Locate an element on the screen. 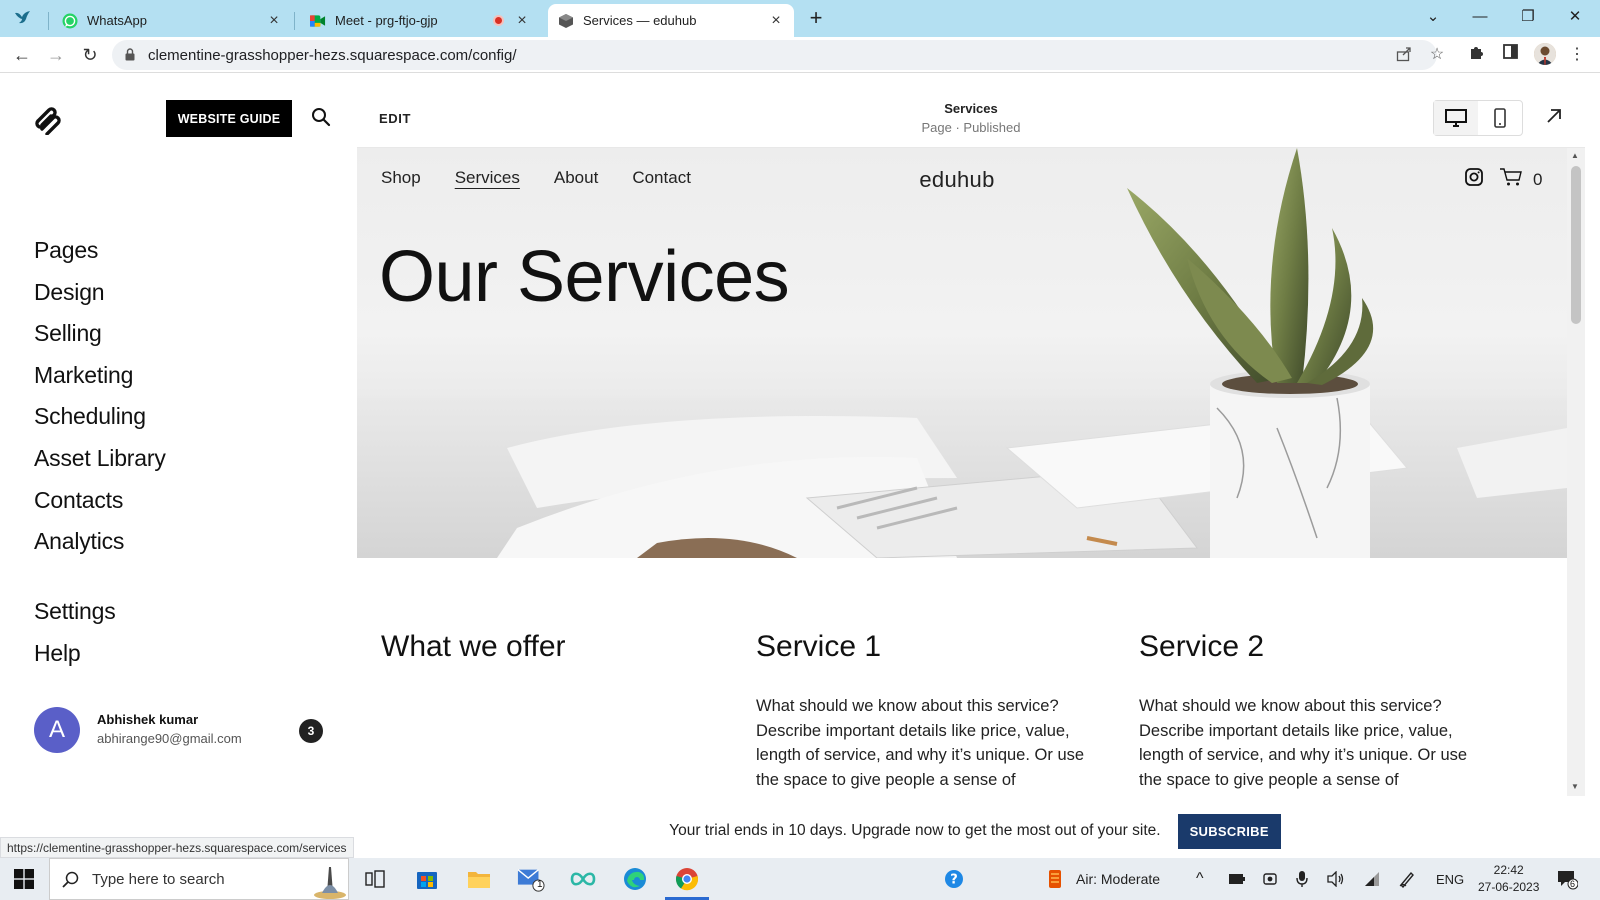  site-header-icons: 0 is located at coordinates (1503, 179).